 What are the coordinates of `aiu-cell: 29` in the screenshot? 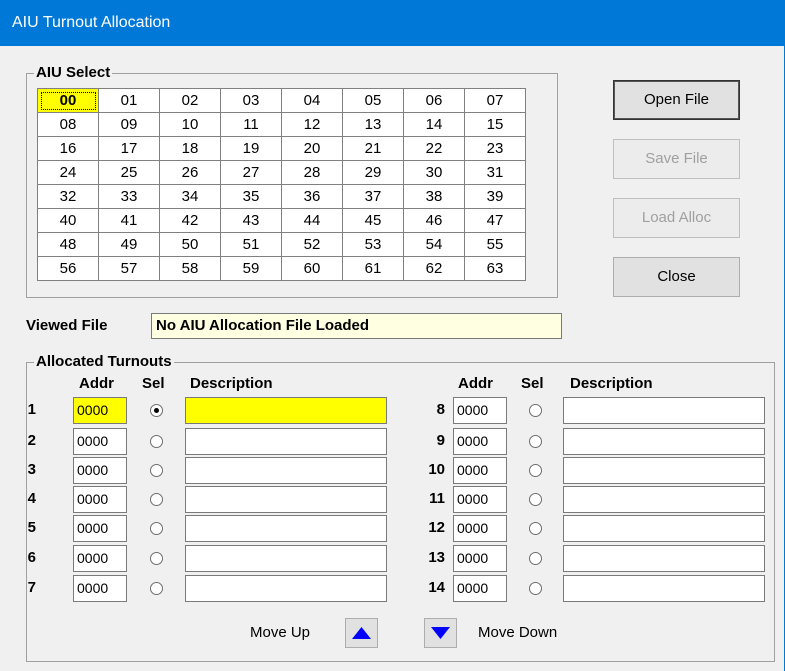 It's located at (373, 172).